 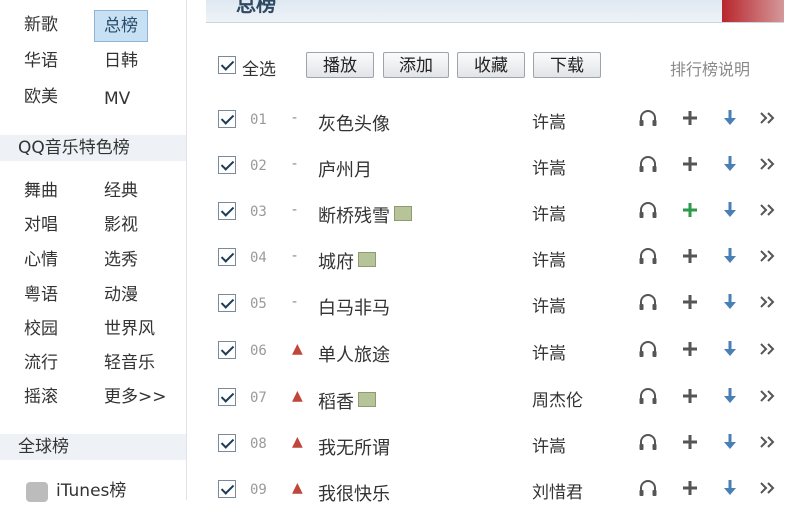 What do you see at coordinates (135, 397) in the screenshot?
I see `sidebar-item-more: 更多>>` at bounding box center [135, 397].